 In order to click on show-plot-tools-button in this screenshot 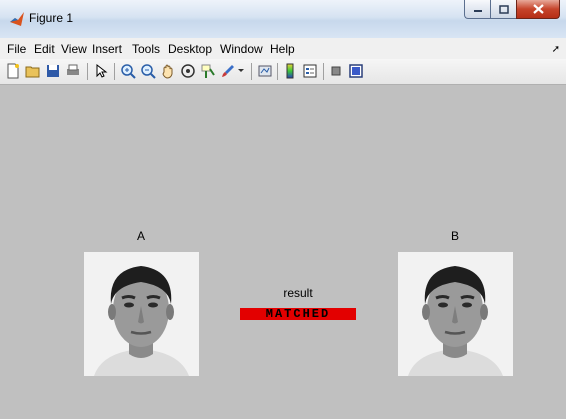, I will do `click(356, 71)`.